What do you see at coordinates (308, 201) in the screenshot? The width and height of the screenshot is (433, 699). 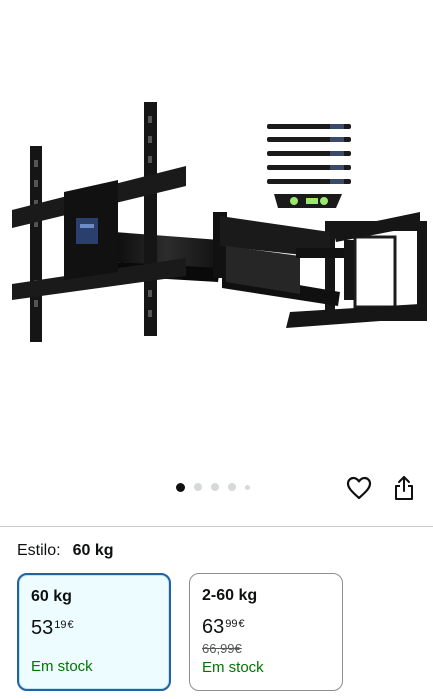 I see `bubble-level` at bounding box center [308, 201].